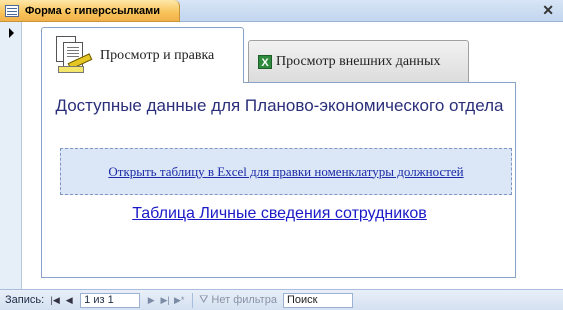 Image resolution: width=563 pixels, height=310 pixels. Describe the element at coordinates (73, 55) in the screenshot. I see `document-edit-icon` at that location.